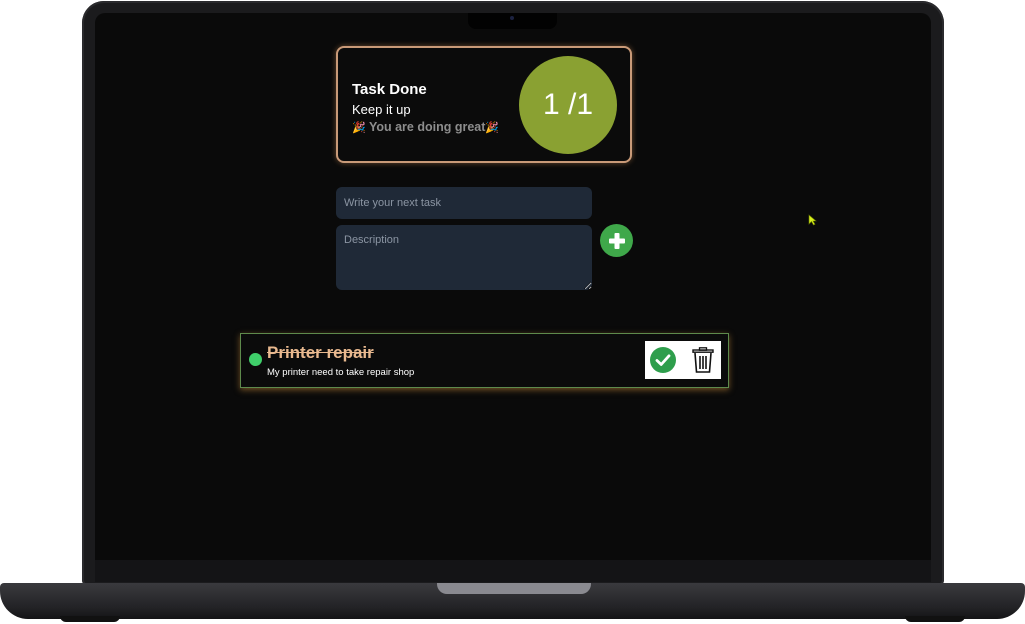 The height and width of the screenshot is (624, 1025). I want to click on plus-icon, so click(616, 240).